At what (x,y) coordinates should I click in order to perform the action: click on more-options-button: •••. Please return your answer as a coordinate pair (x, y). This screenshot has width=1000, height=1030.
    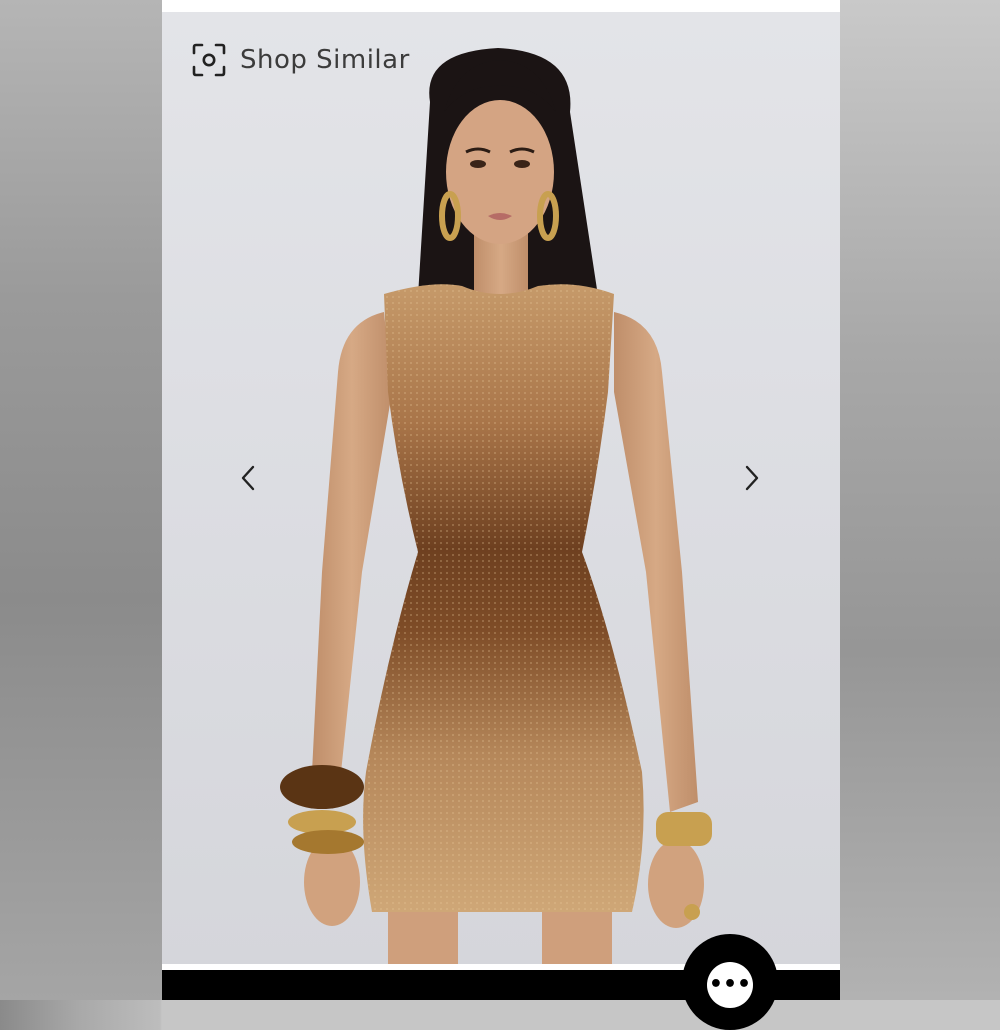
    Looking at the image, I should click on (730, 982).